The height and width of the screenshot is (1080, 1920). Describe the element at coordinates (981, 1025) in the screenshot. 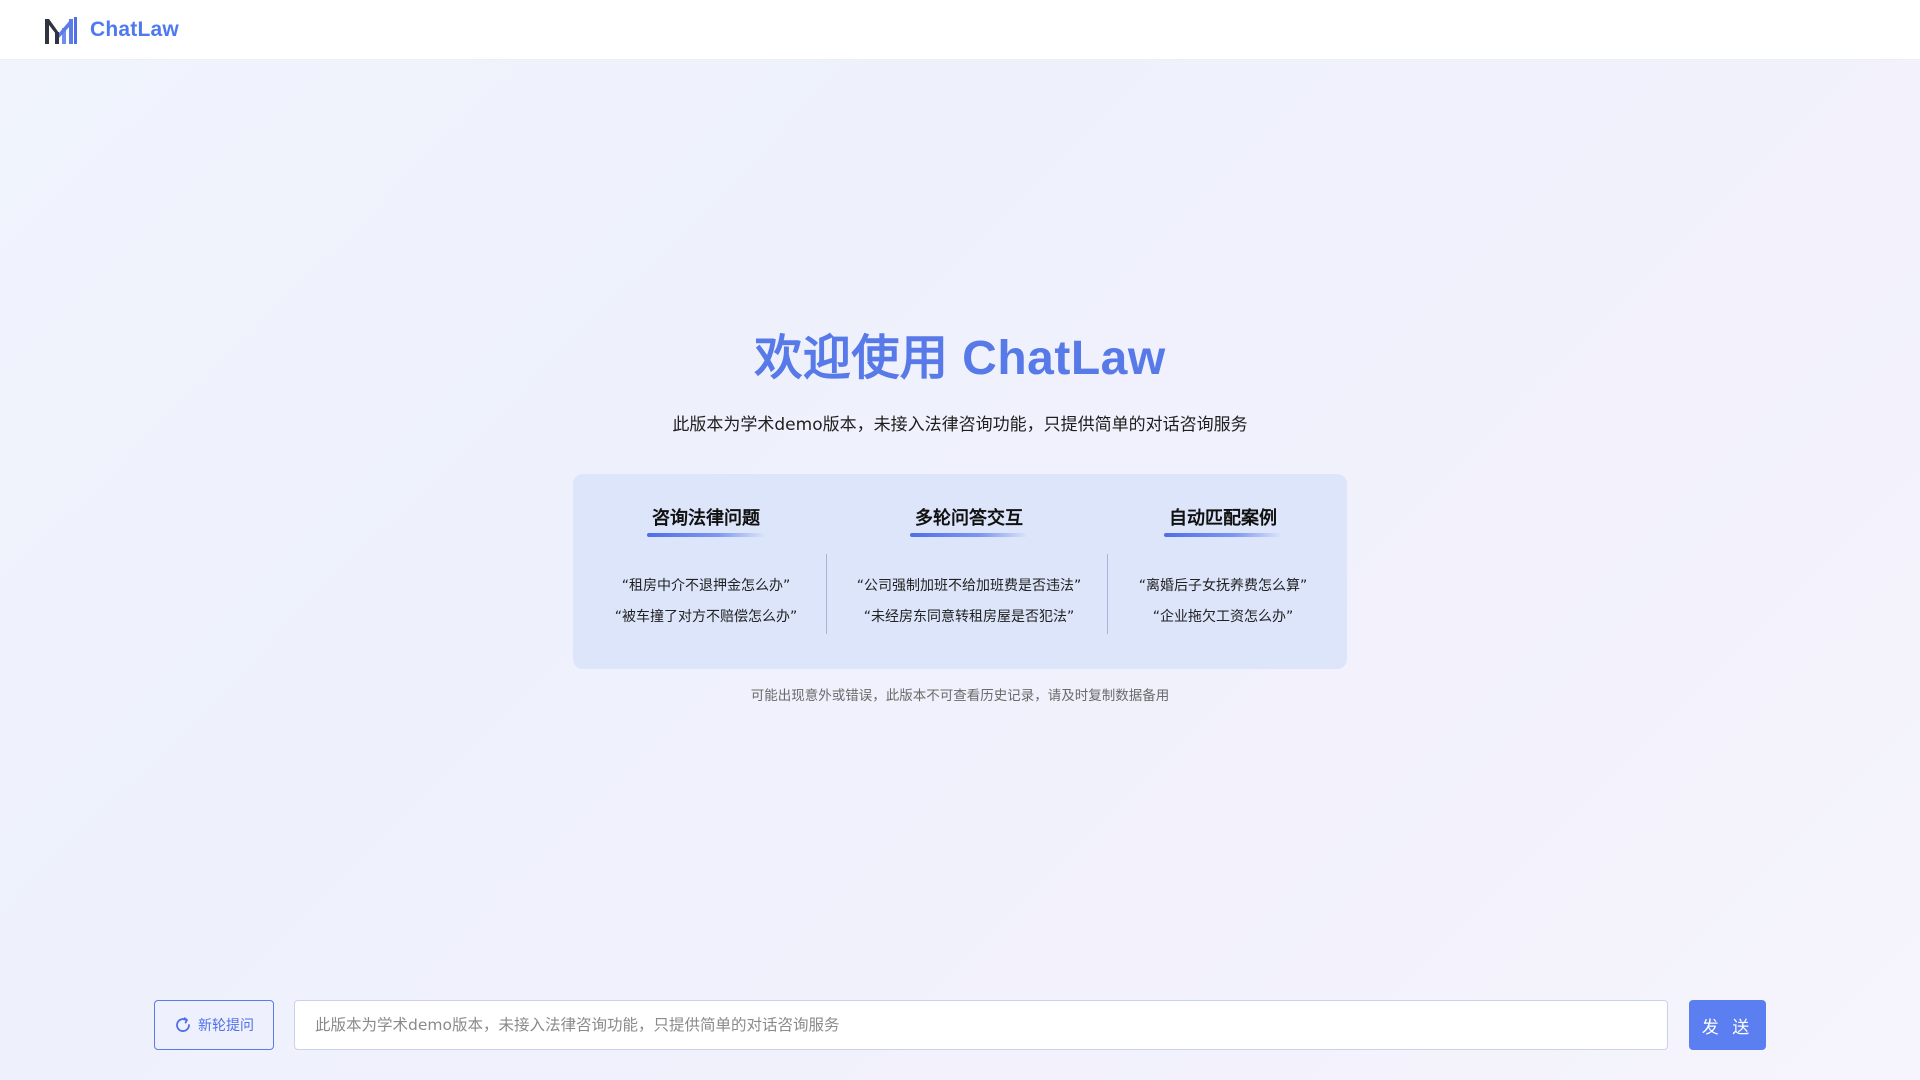

I see `chat-input` at that location.